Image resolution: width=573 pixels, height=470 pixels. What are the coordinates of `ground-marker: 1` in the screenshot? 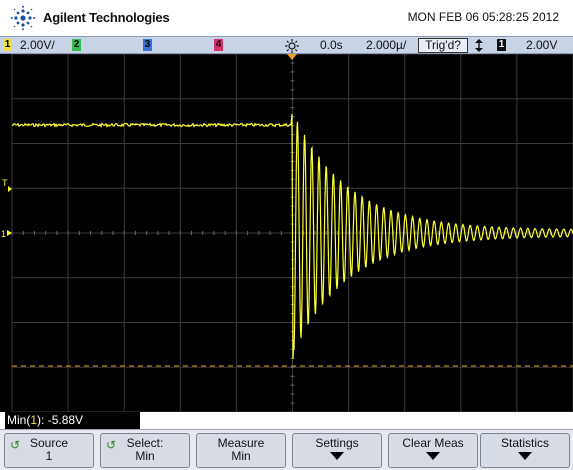 It's located at (6, 234).